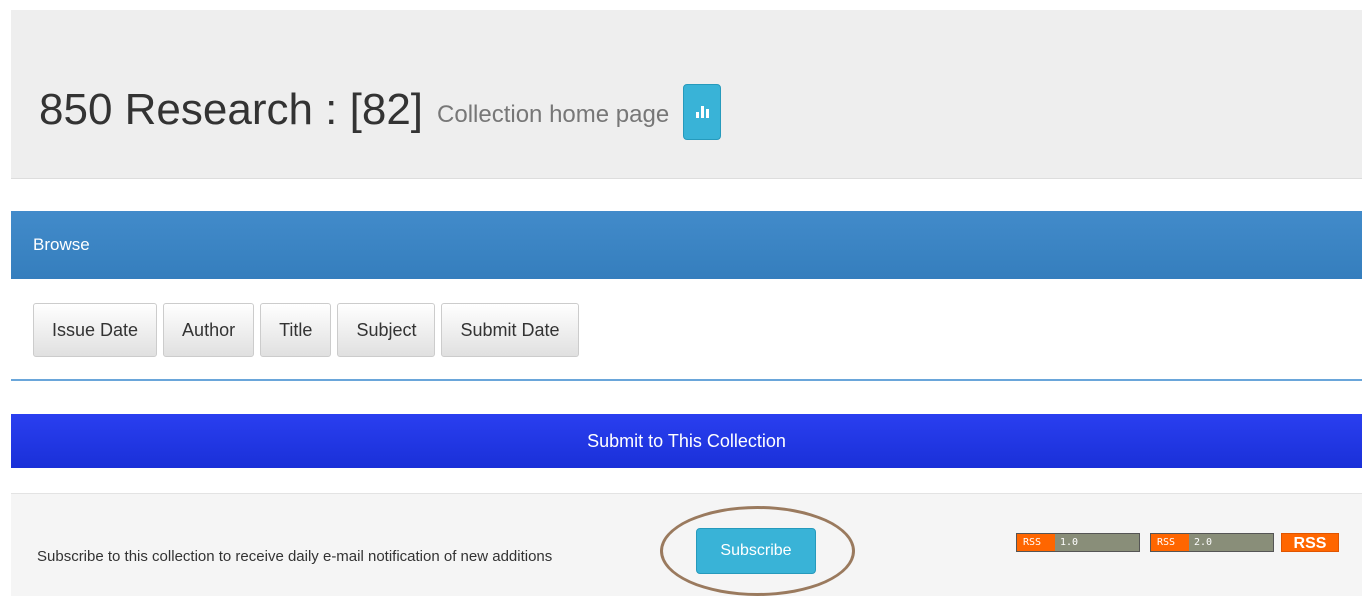 Image resolution: width=1362 pixels, height=596 pixels. I want to click on rss-2-0-feed-link: RSS 2.0, so click(1212, 542).